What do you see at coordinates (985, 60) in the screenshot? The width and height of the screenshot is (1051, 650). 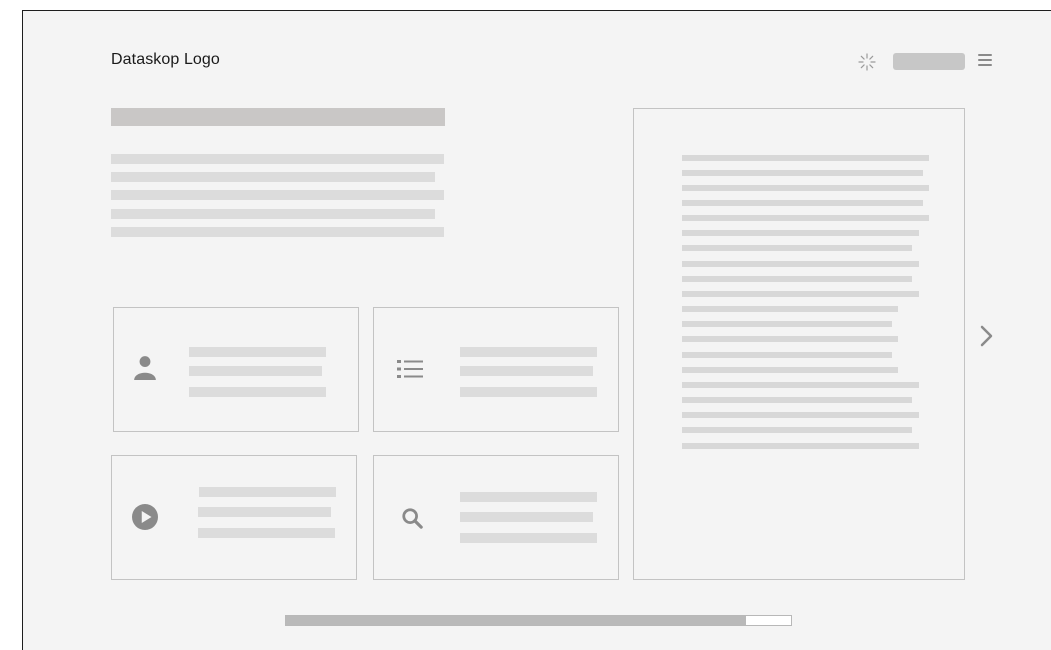 I see `menu-icon` at bounding box center [985, 60].